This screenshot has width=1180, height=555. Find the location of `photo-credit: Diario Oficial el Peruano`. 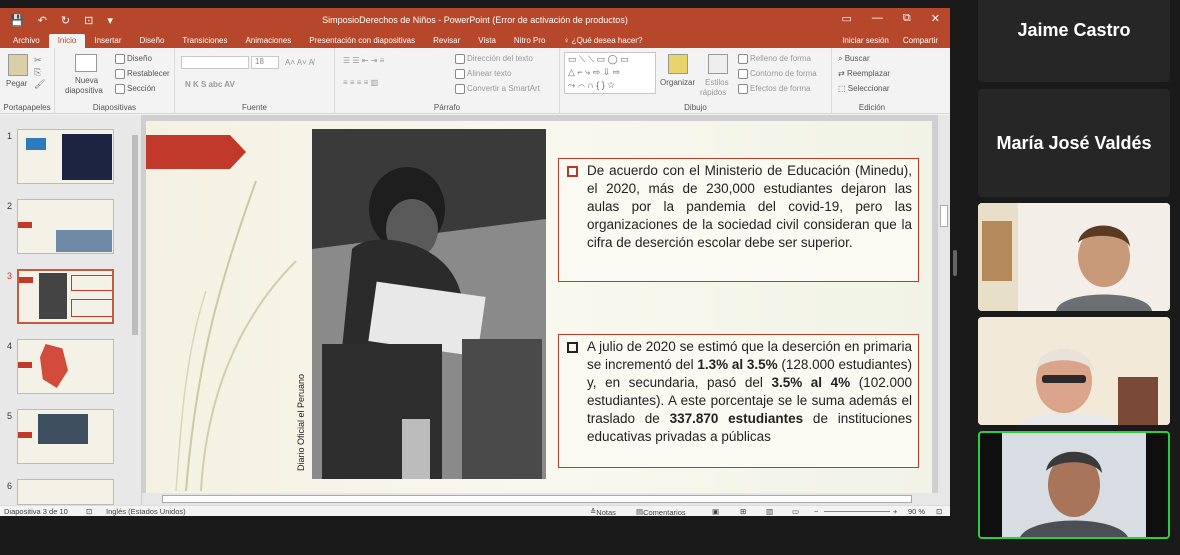

photo-credit: Diario Oficial el Peruano is located at coordinates (301, 422).